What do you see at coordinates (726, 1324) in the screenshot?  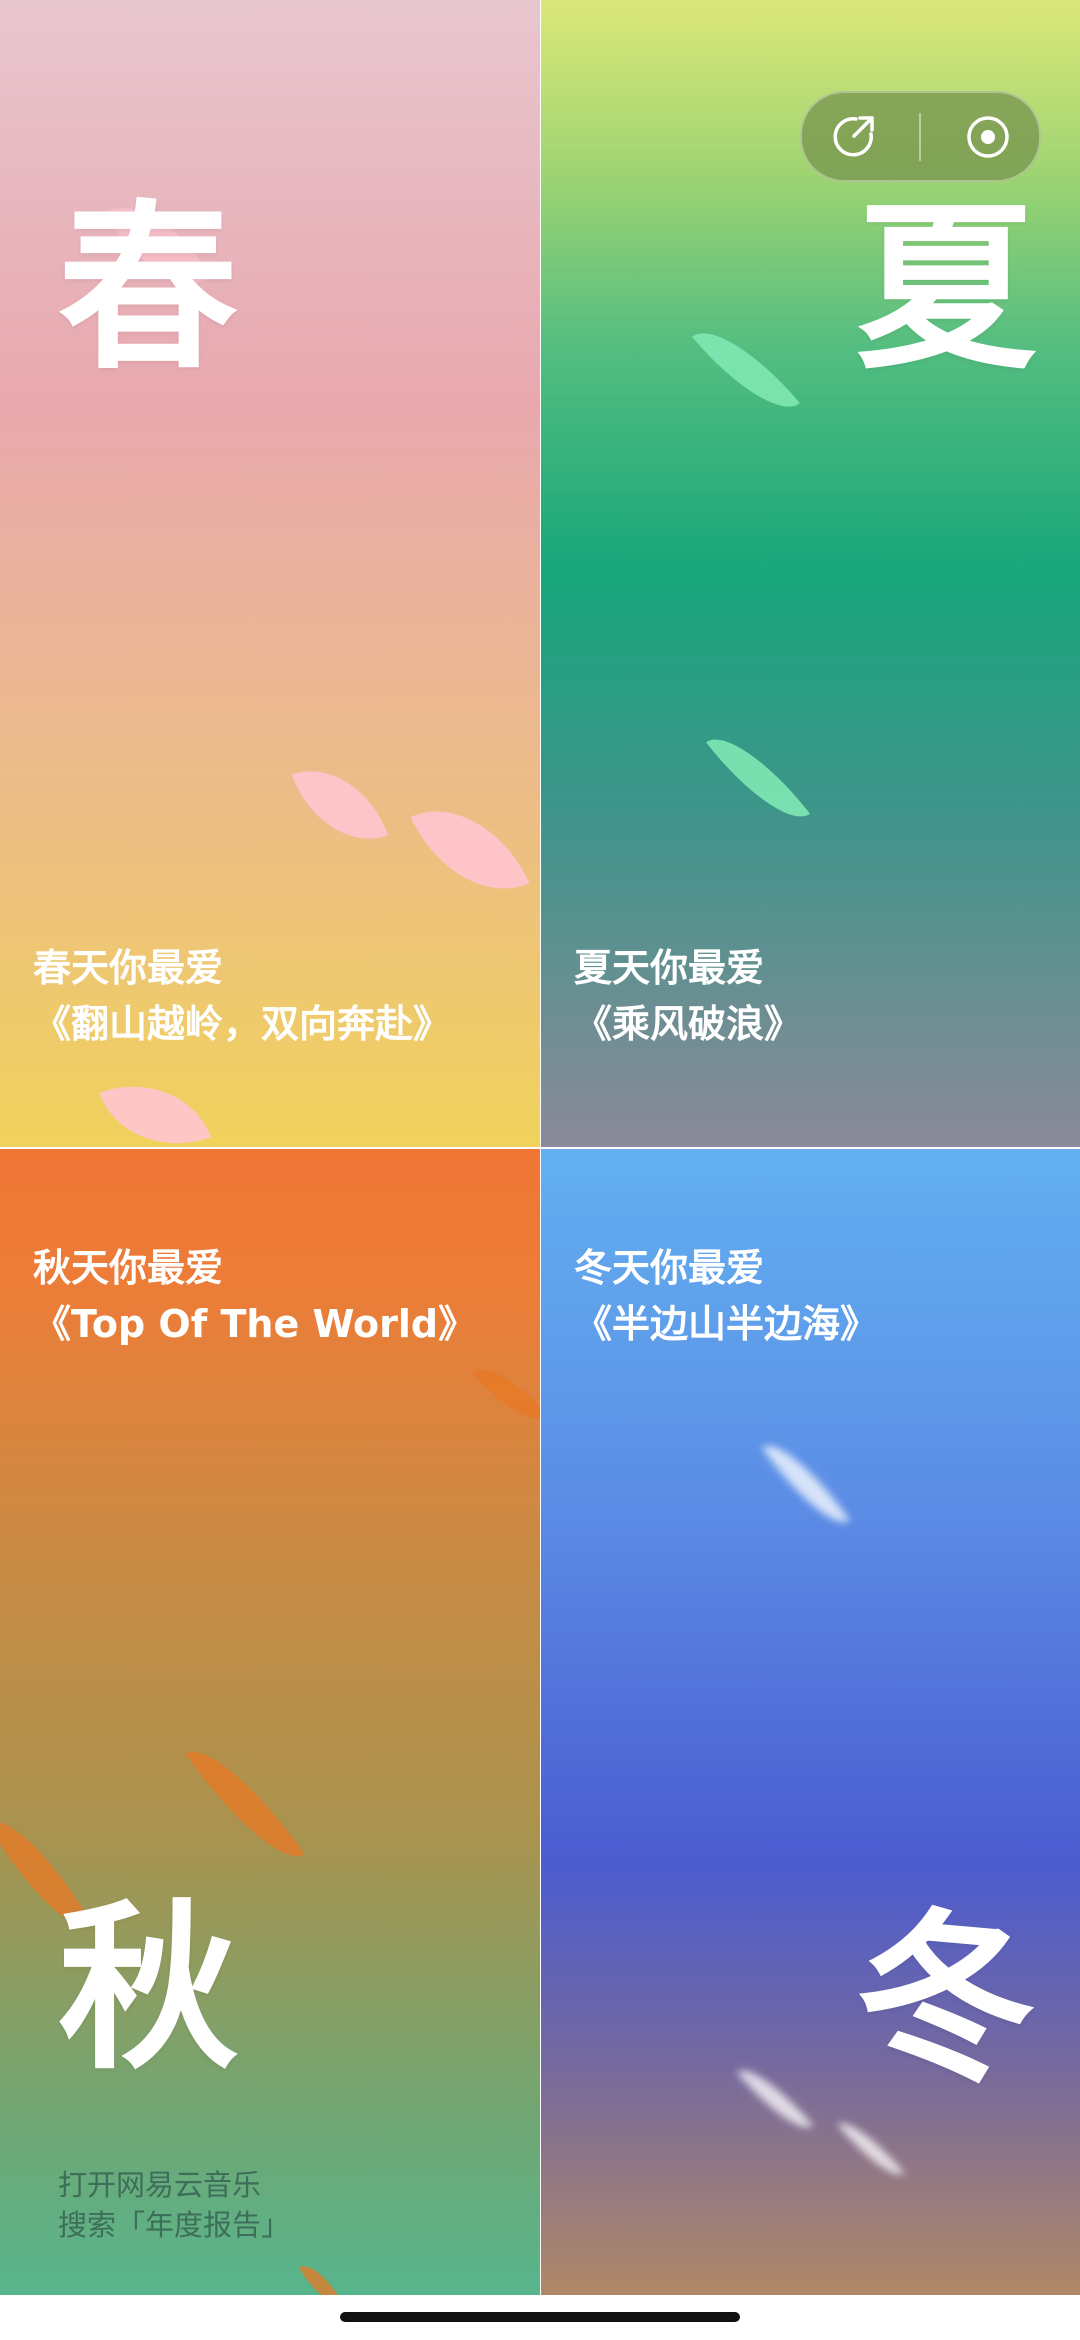 I see `caption-song: 《半边山半边海》` at bounding box center [726, 1324].